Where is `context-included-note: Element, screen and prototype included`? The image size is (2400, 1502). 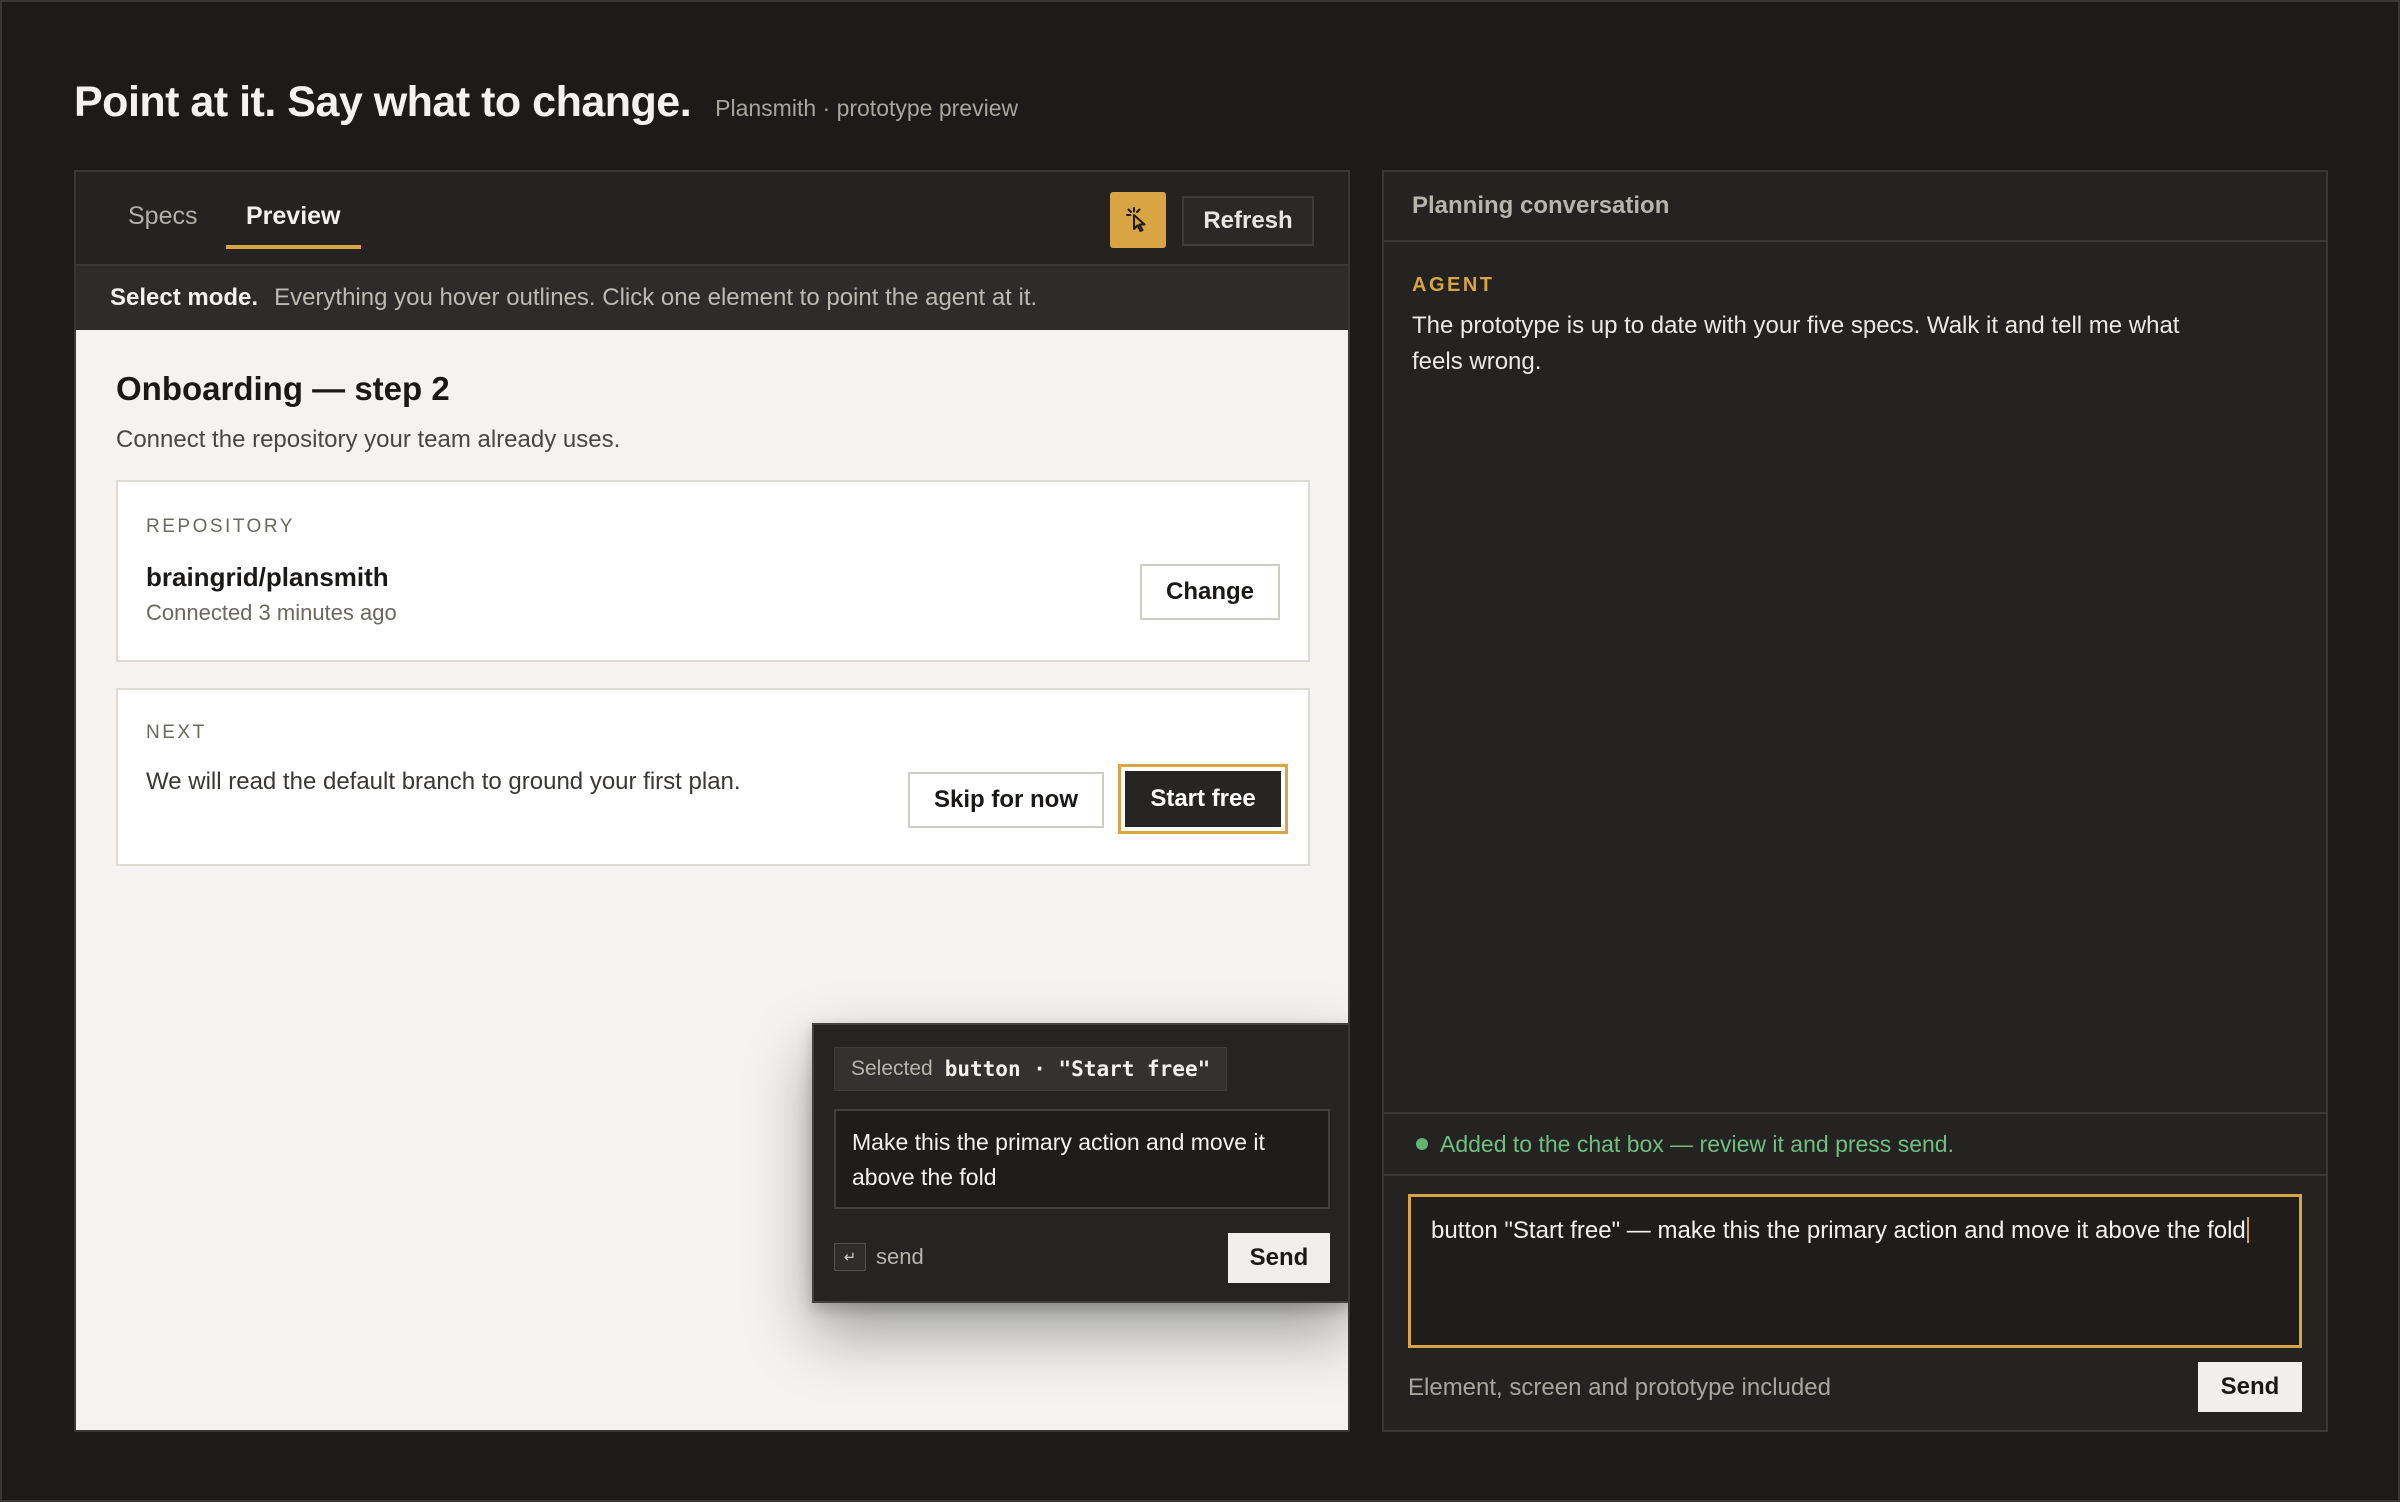
context-included-note: Element, screen and prototype included is located at coordinates (1619, 1387).